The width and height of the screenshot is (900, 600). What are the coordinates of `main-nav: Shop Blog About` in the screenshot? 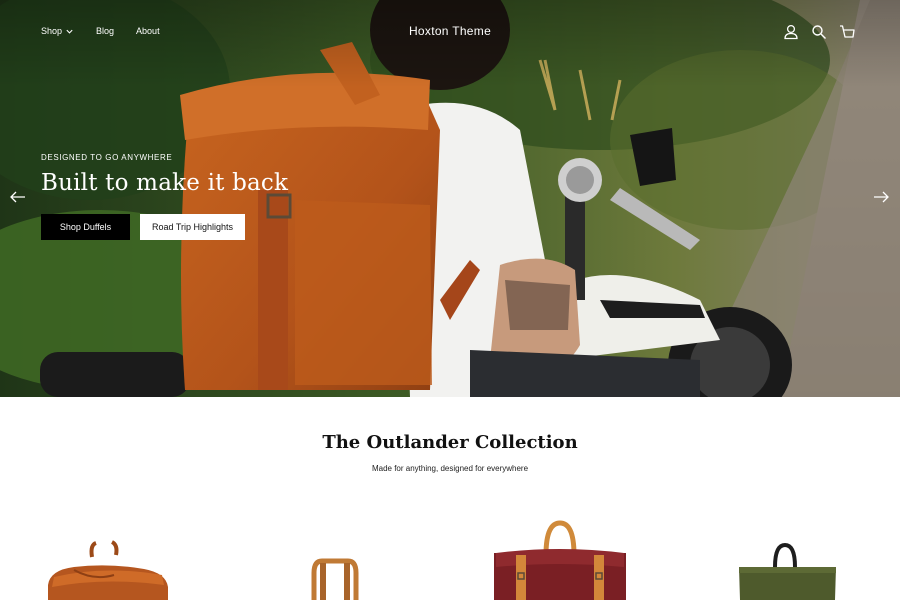 It's located at (100, 31).